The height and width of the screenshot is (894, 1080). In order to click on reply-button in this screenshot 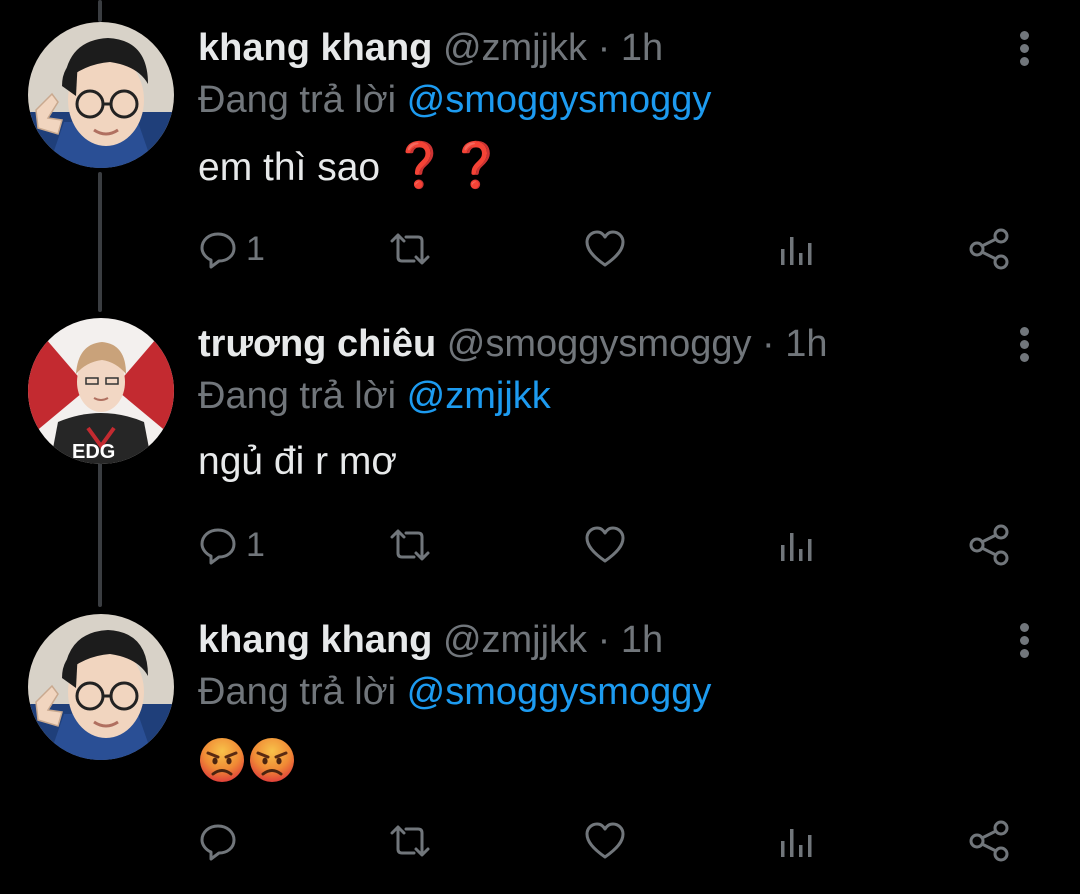, I will do `click(218, 841)`.